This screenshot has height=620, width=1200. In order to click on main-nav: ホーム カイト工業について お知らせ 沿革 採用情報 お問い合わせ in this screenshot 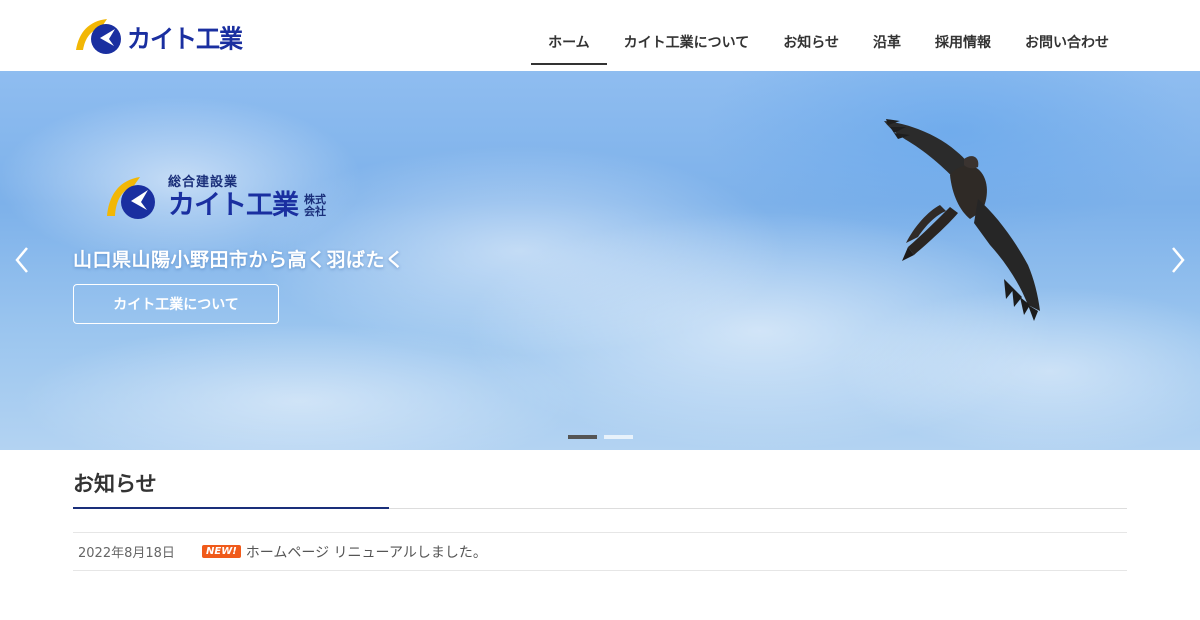, I will do `click(828, 35)`.